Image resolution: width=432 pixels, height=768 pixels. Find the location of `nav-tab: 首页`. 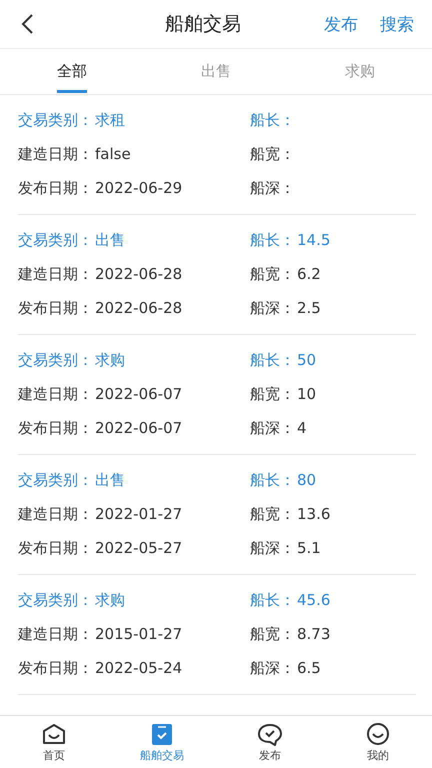

nav-tab: 首页 is located at coordinates (54, 742).